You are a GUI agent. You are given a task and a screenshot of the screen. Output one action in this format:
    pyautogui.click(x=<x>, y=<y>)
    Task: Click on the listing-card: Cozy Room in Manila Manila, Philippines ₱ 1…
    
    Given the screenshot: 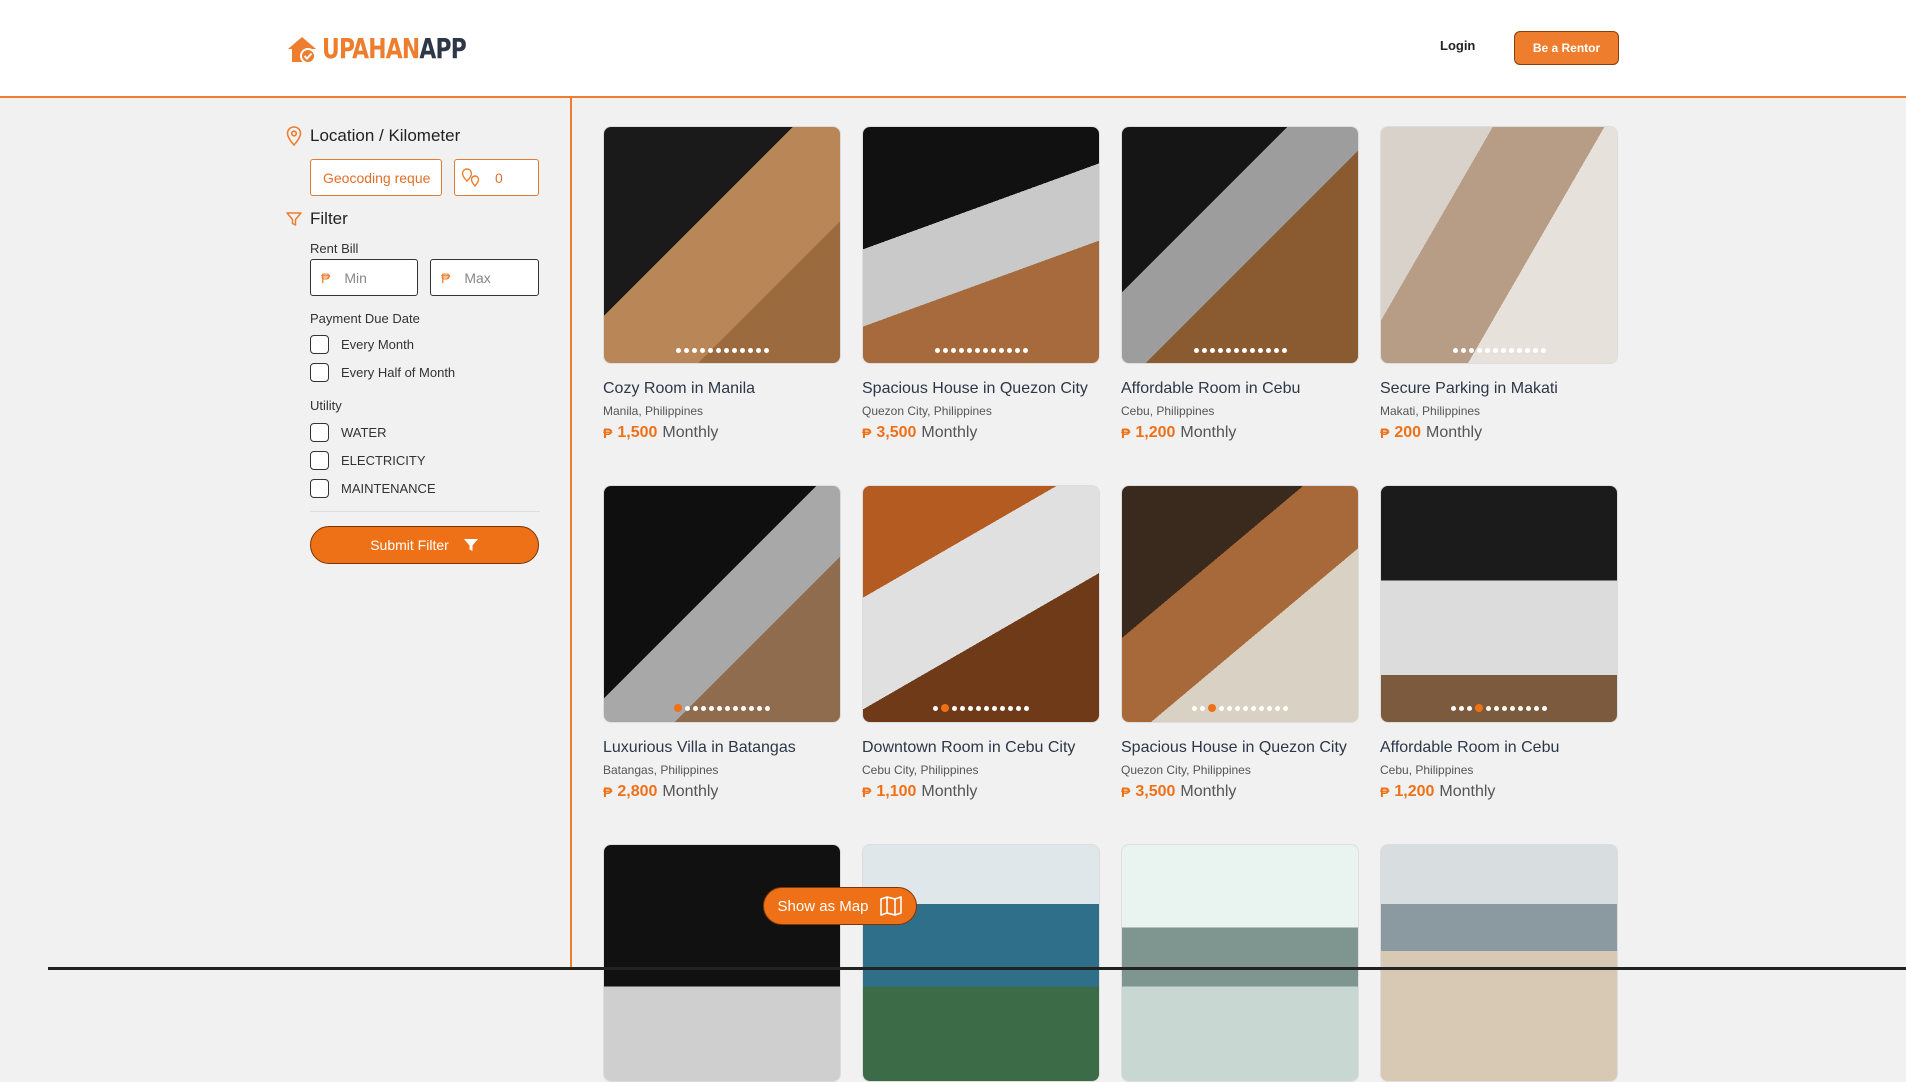 What is the action you would take?
    pyautogui.click(x=722, y=284)
    